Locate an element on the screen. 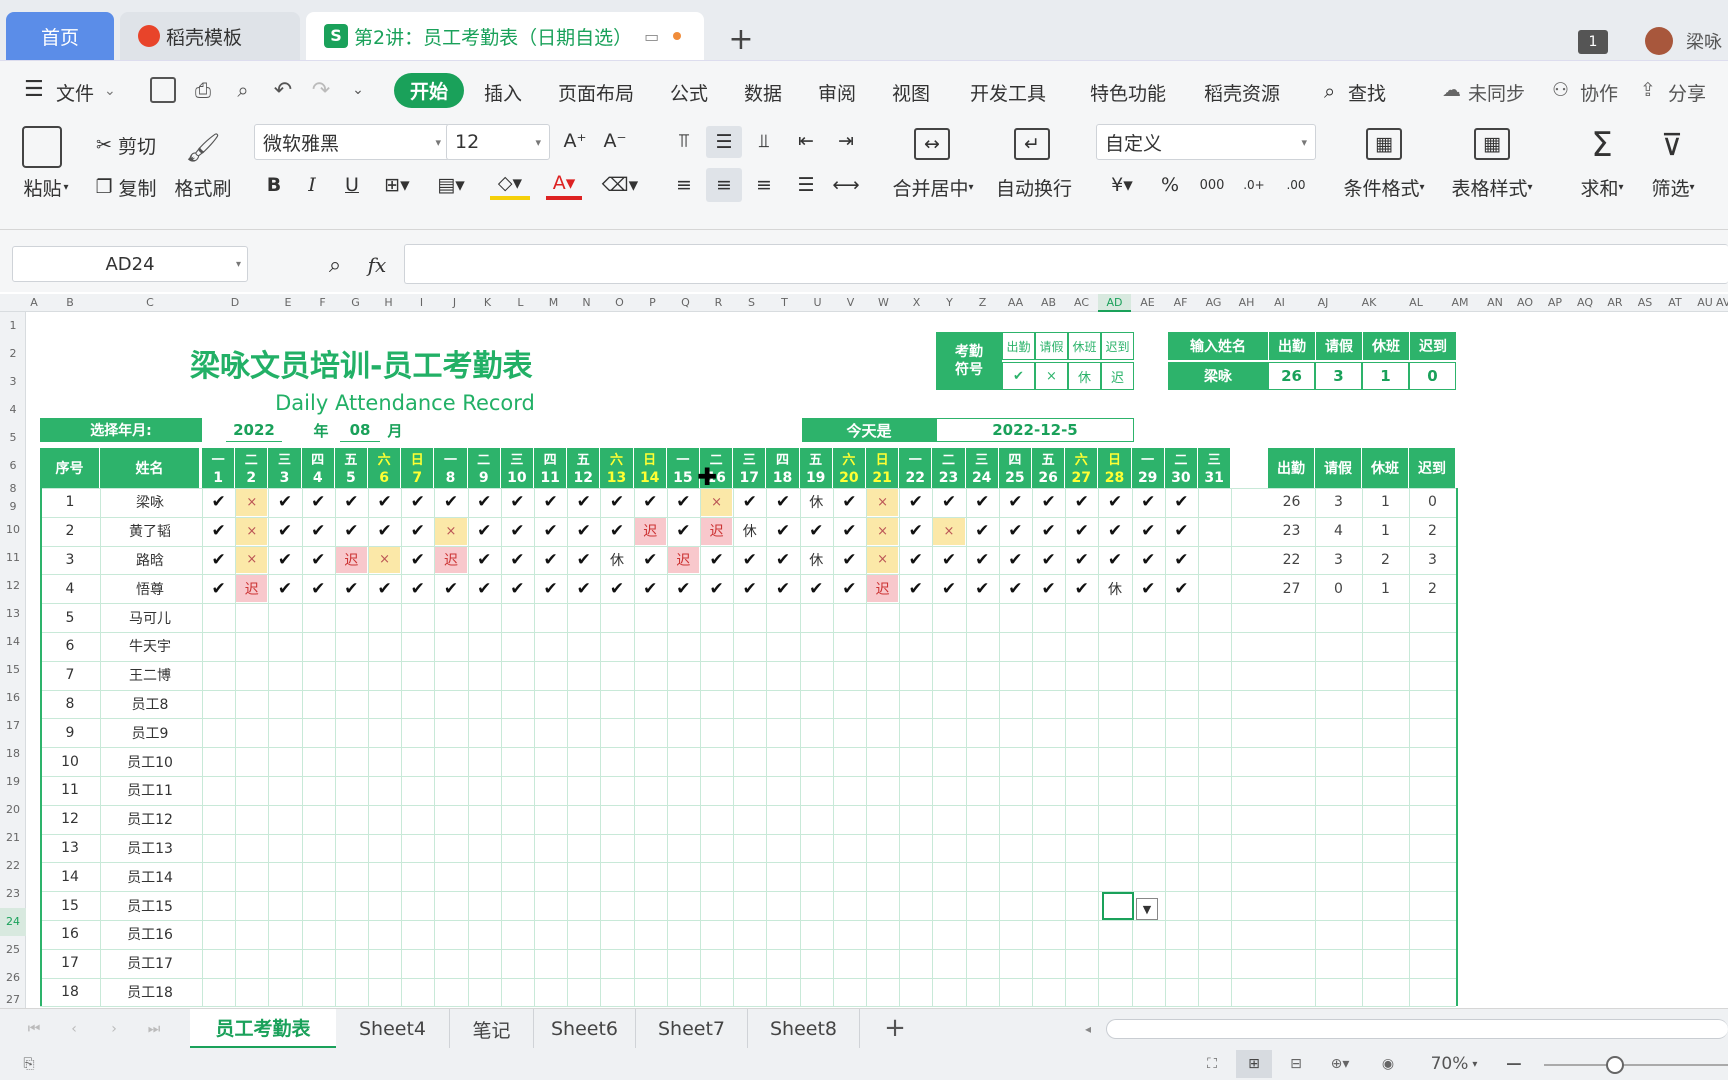 This screenshot has width=1728, height=1080. row-header-16: 16 is located at coordinates (13, 698).